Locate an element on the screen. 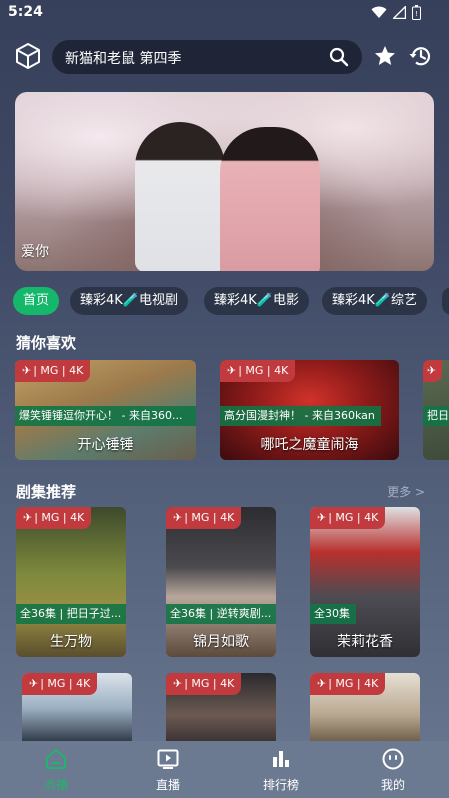  card-title: 锦月如歌 is located at coordinates (221, 642).